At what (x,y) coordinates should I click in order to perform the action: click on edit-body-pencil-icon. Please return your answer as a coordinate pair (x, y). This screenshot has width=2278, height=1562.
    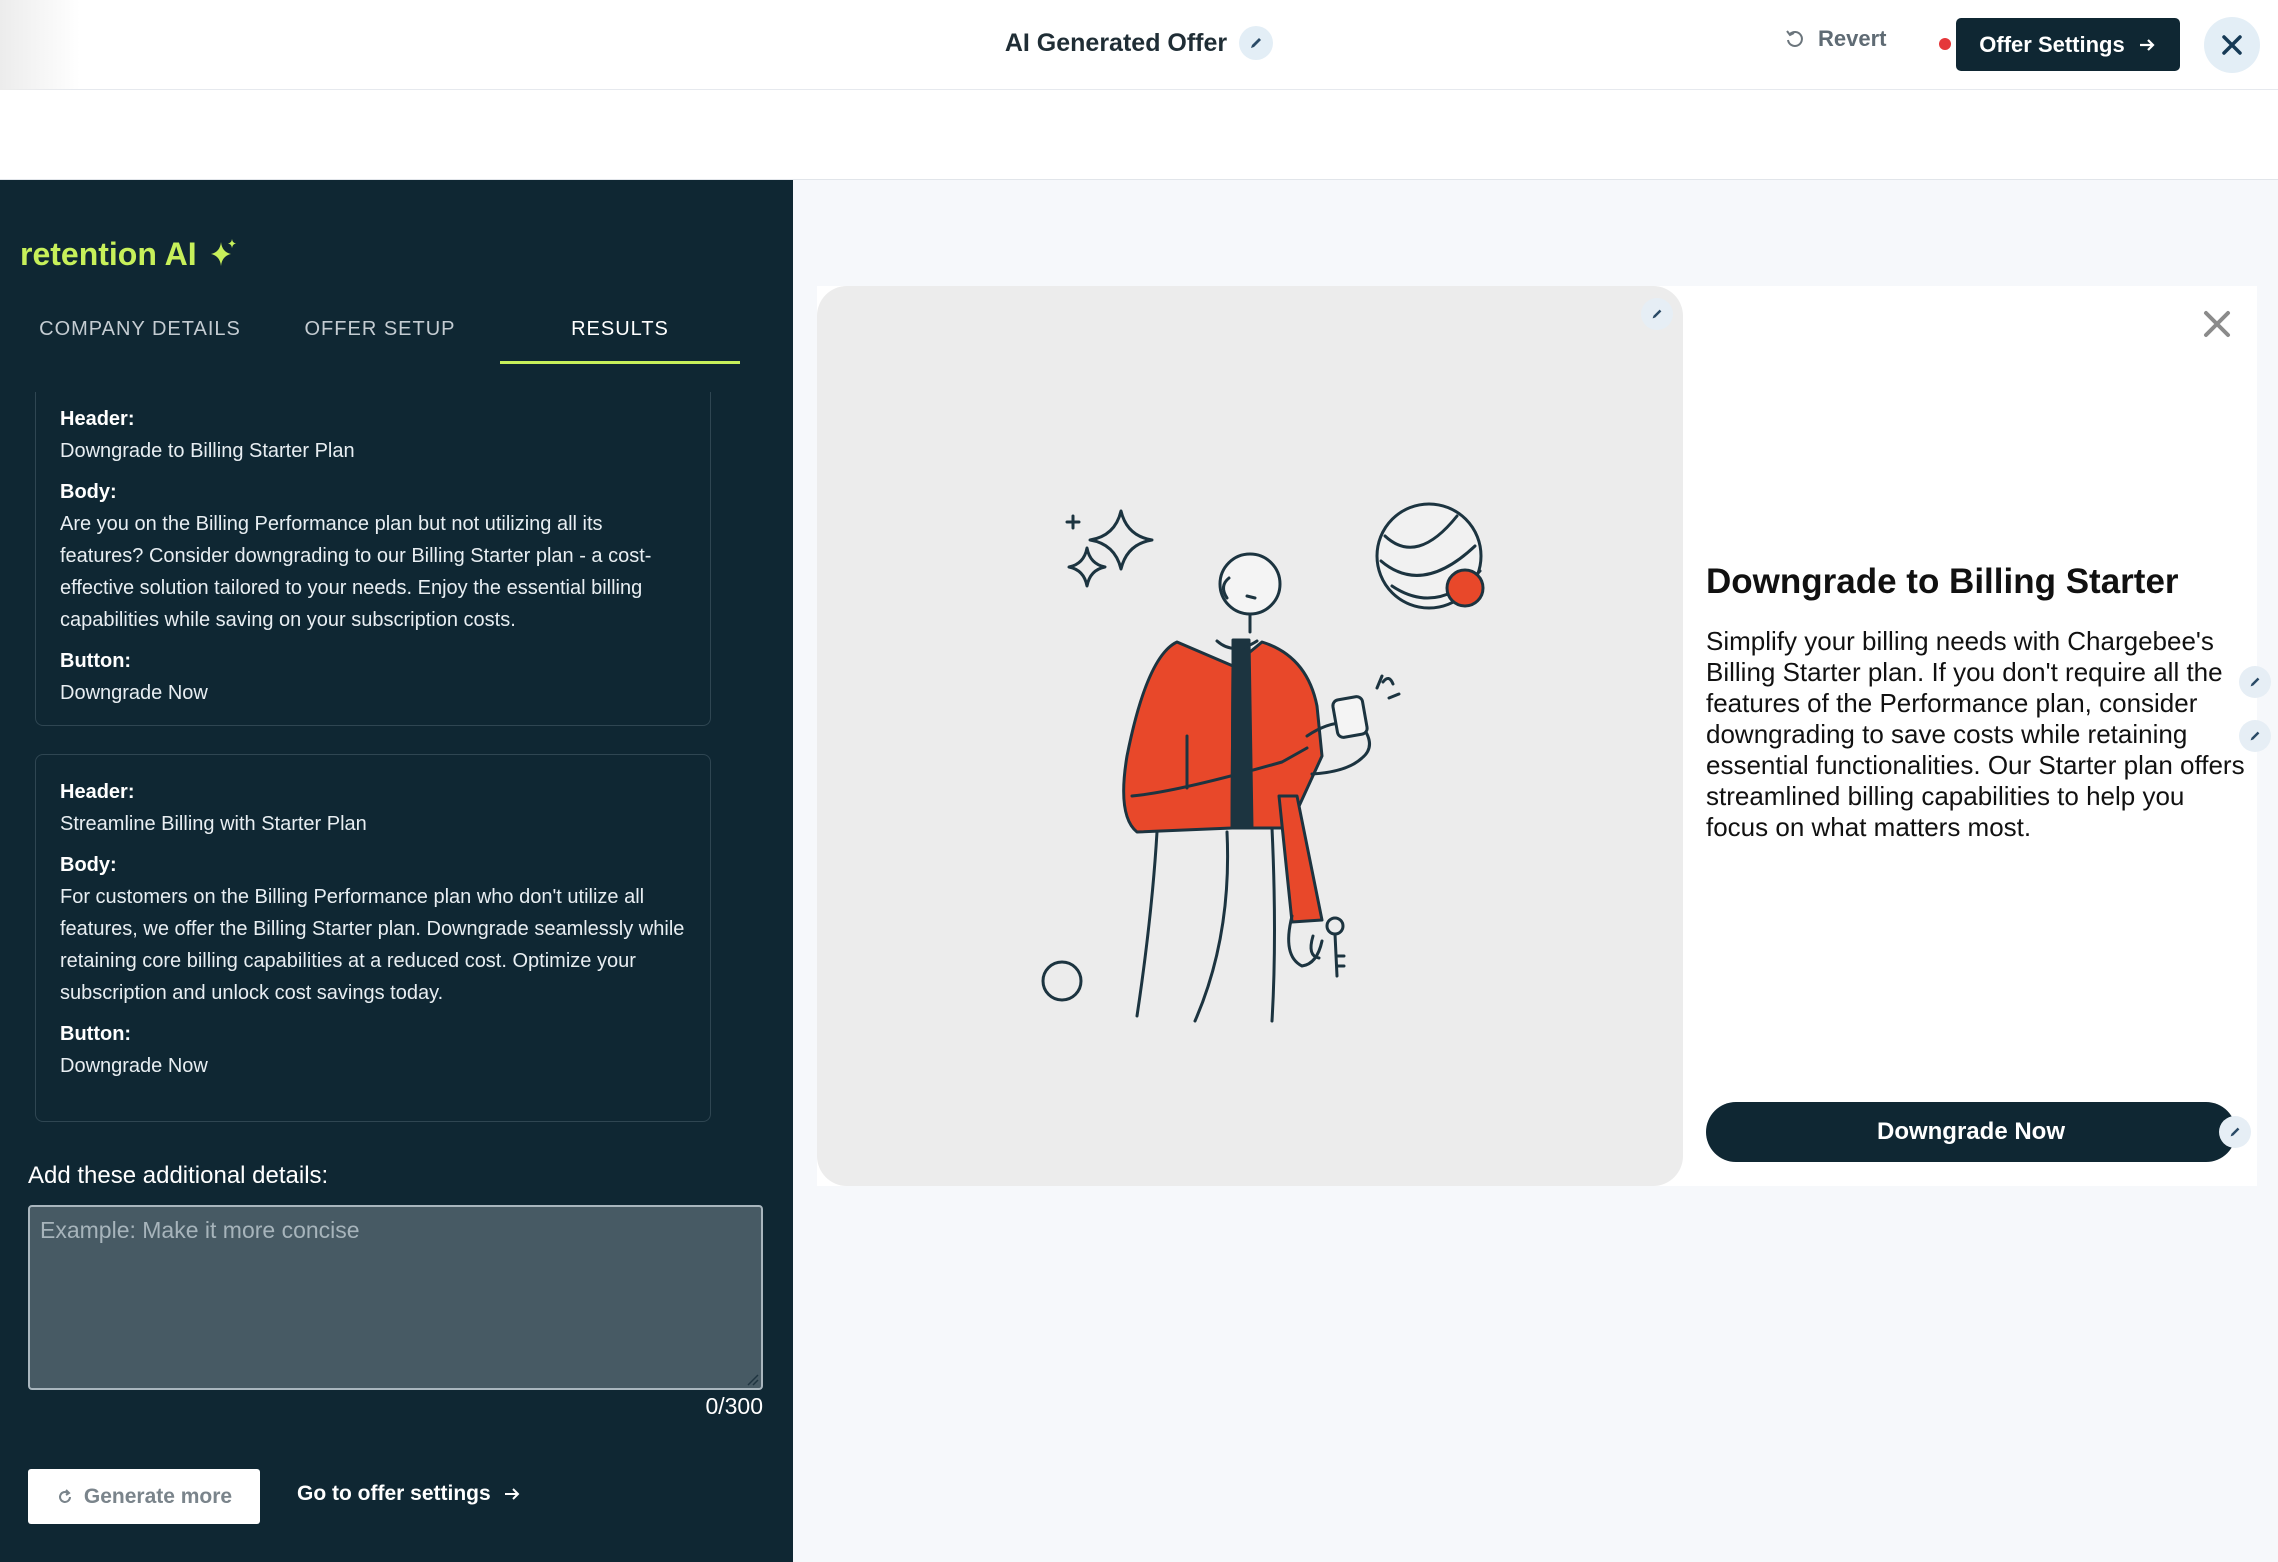
    Looking at the image, I should click on (2255, 736).